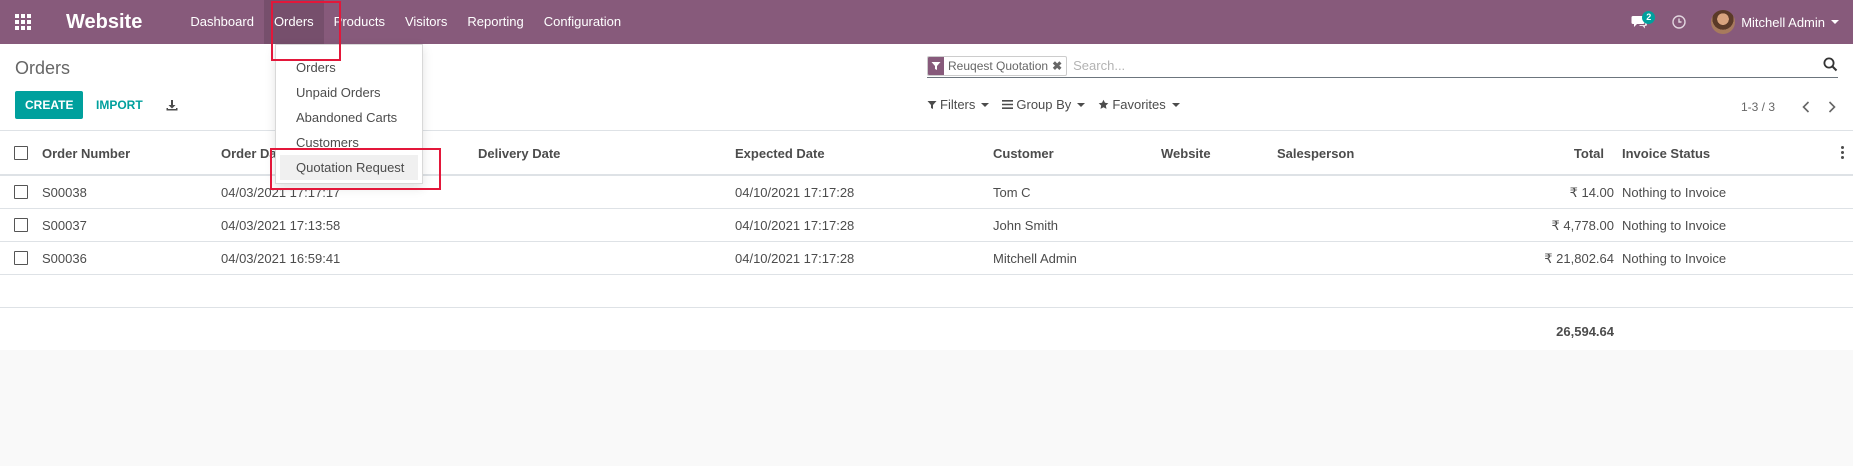 This screenshot has height=466, width=1853. Describe the element at coordinates (1758, 107) in the screenshot. I see `pager-value: 1-3 / 3` at that location.